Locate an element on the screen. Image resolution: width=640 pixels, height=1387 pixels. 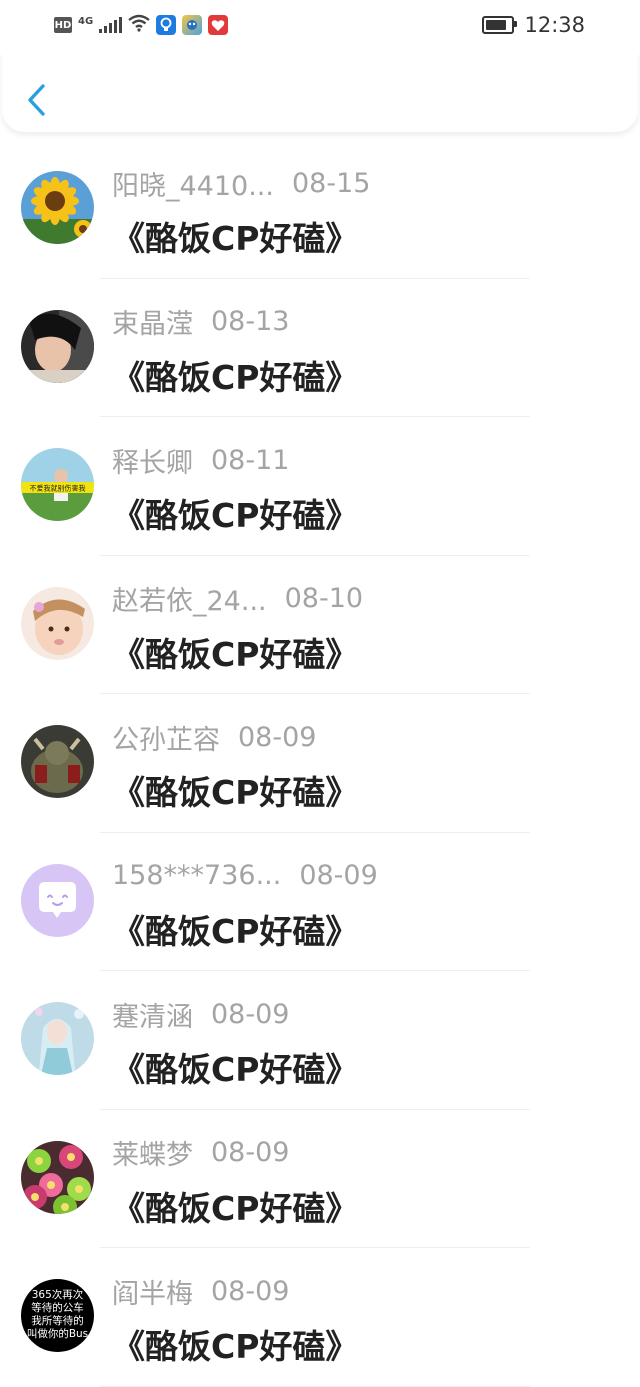
item-meta: 蹇清涵 08-09 is located at coordinates (201, 1014).